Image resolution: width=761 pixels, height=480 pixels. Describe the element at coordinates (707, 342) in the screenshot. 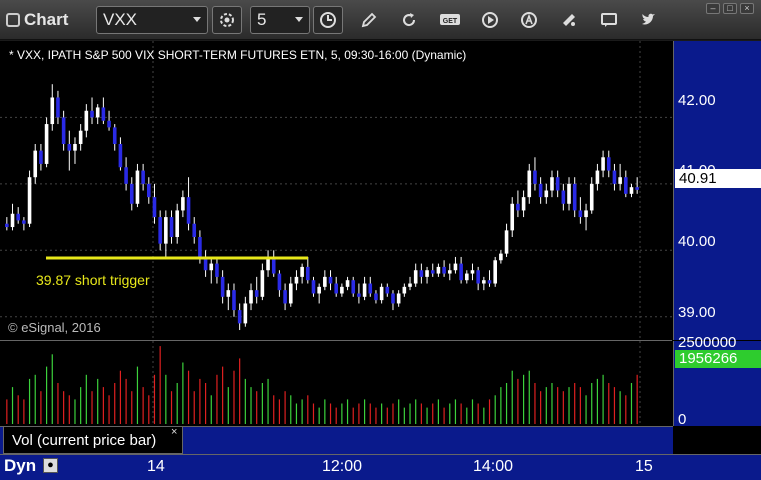

I see `volume-tick-max: 2500000` at that location.